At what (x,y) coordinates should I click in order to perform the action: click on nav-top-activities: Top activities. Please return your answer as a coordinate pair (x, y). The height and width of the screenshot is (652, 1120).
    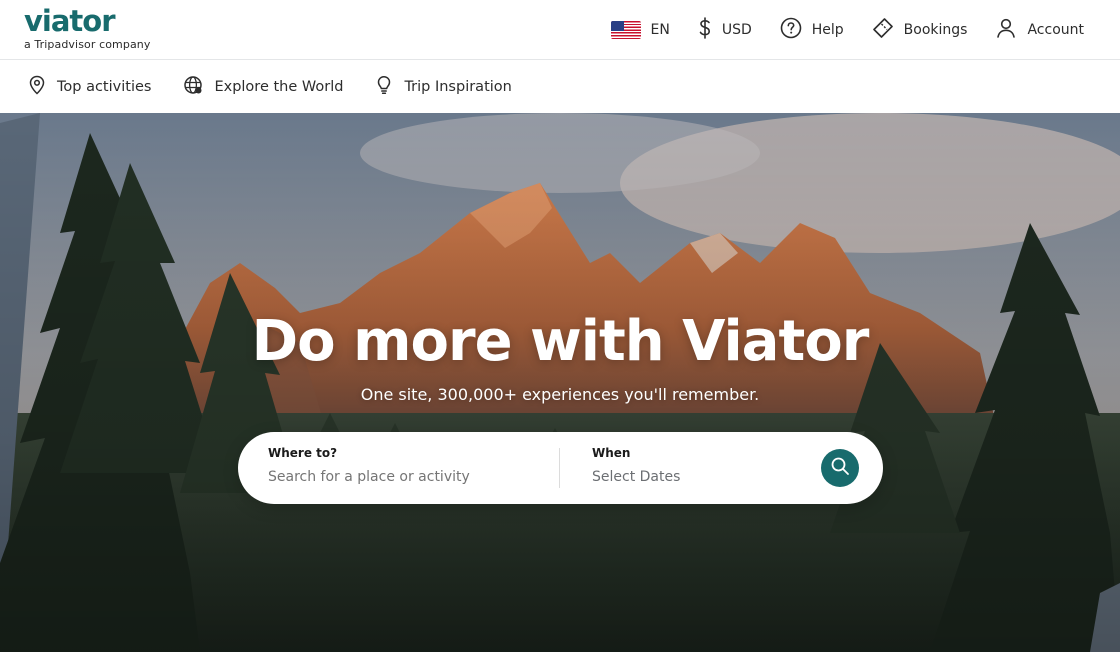
    Looking at the image, I should click on (89, 87).